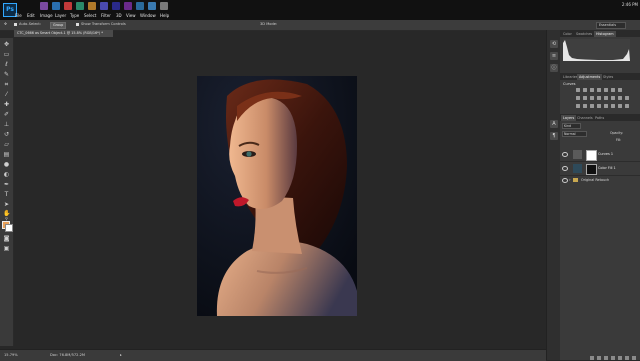 Image resolution: width=640 pixels, height=361 pixels. Describe the element at coordinates (590, 77) in the screenshot. I see `tab-adjustments: Adjustments` at that location.